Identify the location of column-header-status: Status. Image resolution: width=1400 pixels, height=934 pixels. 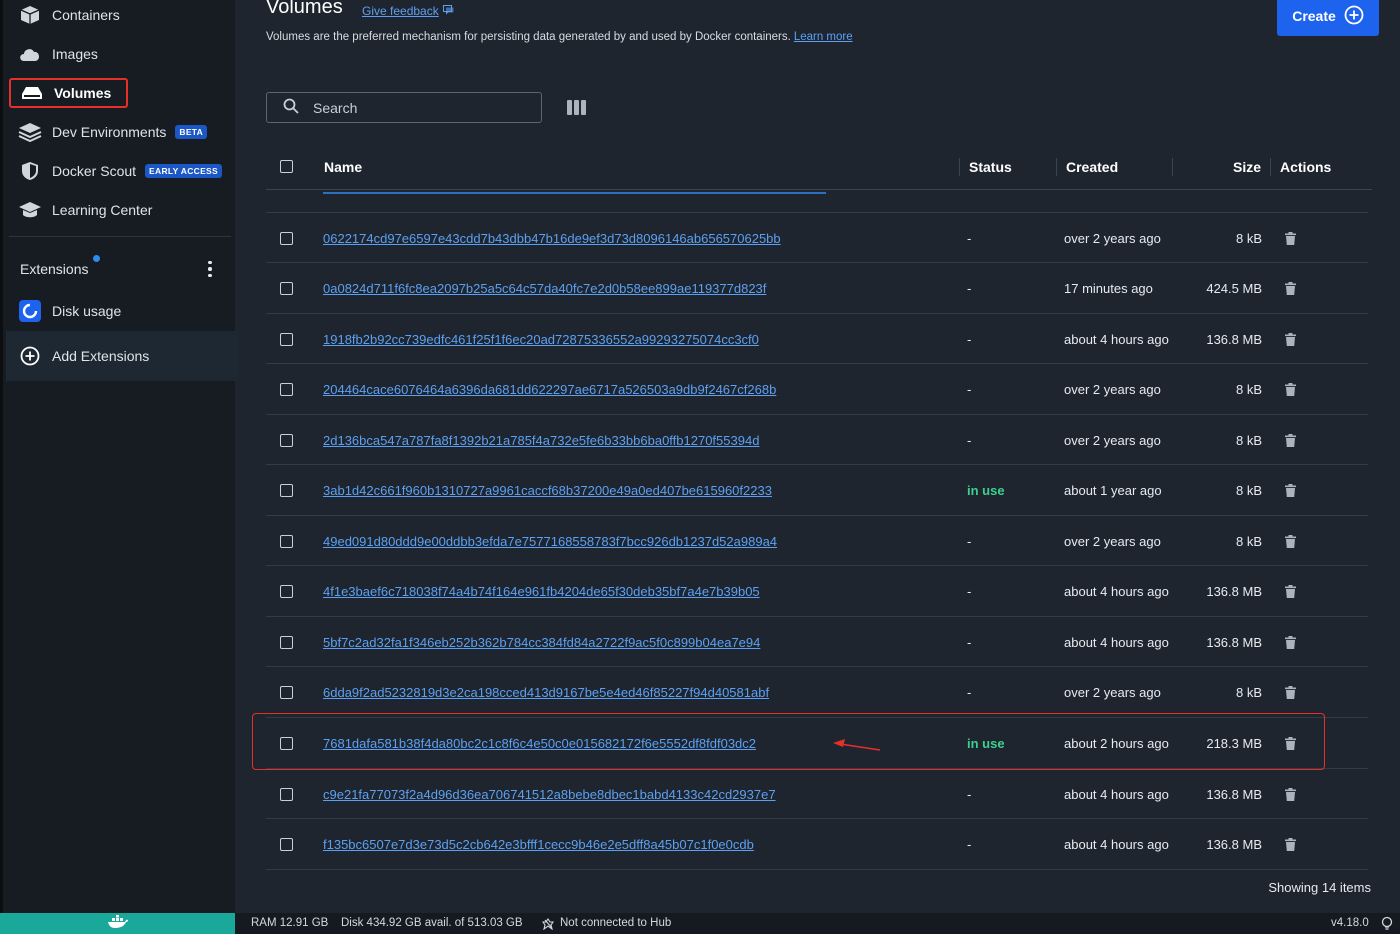
(990, 167).